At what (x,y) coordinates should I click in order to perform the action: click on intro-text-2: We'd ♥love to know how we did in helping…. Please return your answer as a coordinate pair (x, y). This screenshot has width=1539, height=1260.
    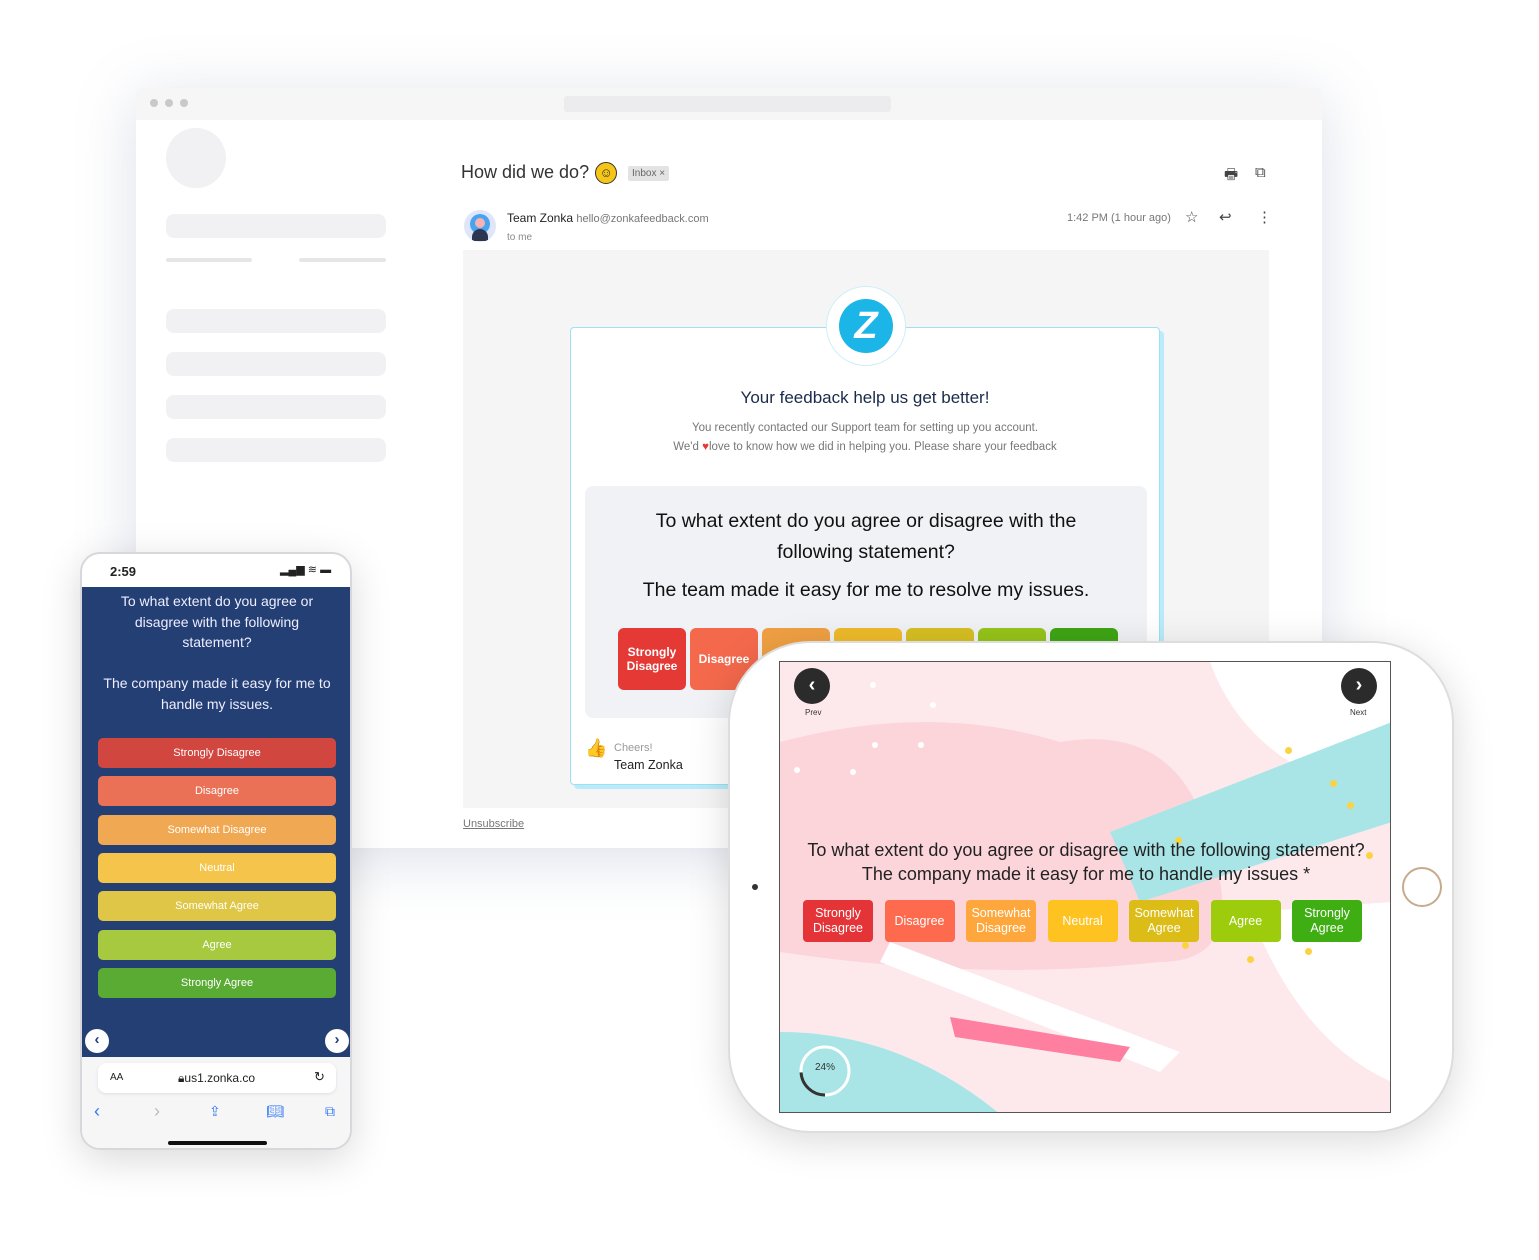
    Looking at the image, I should click on (865, 447).